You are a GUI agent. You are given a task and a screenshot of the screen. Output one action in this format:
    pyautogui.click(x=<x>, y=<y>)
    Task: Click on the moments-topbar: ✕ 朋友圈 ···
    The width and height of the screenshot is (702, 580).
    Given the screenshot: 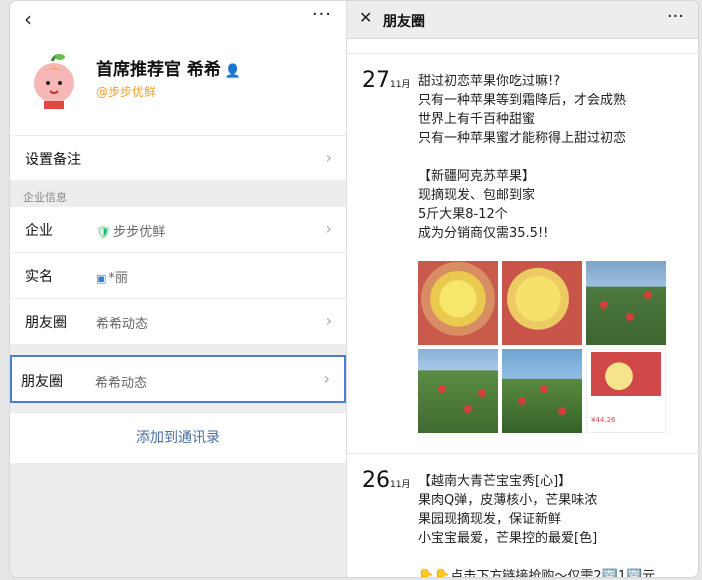 What is the action you would take?
    pyautogui.click(x=522, y=20)
    